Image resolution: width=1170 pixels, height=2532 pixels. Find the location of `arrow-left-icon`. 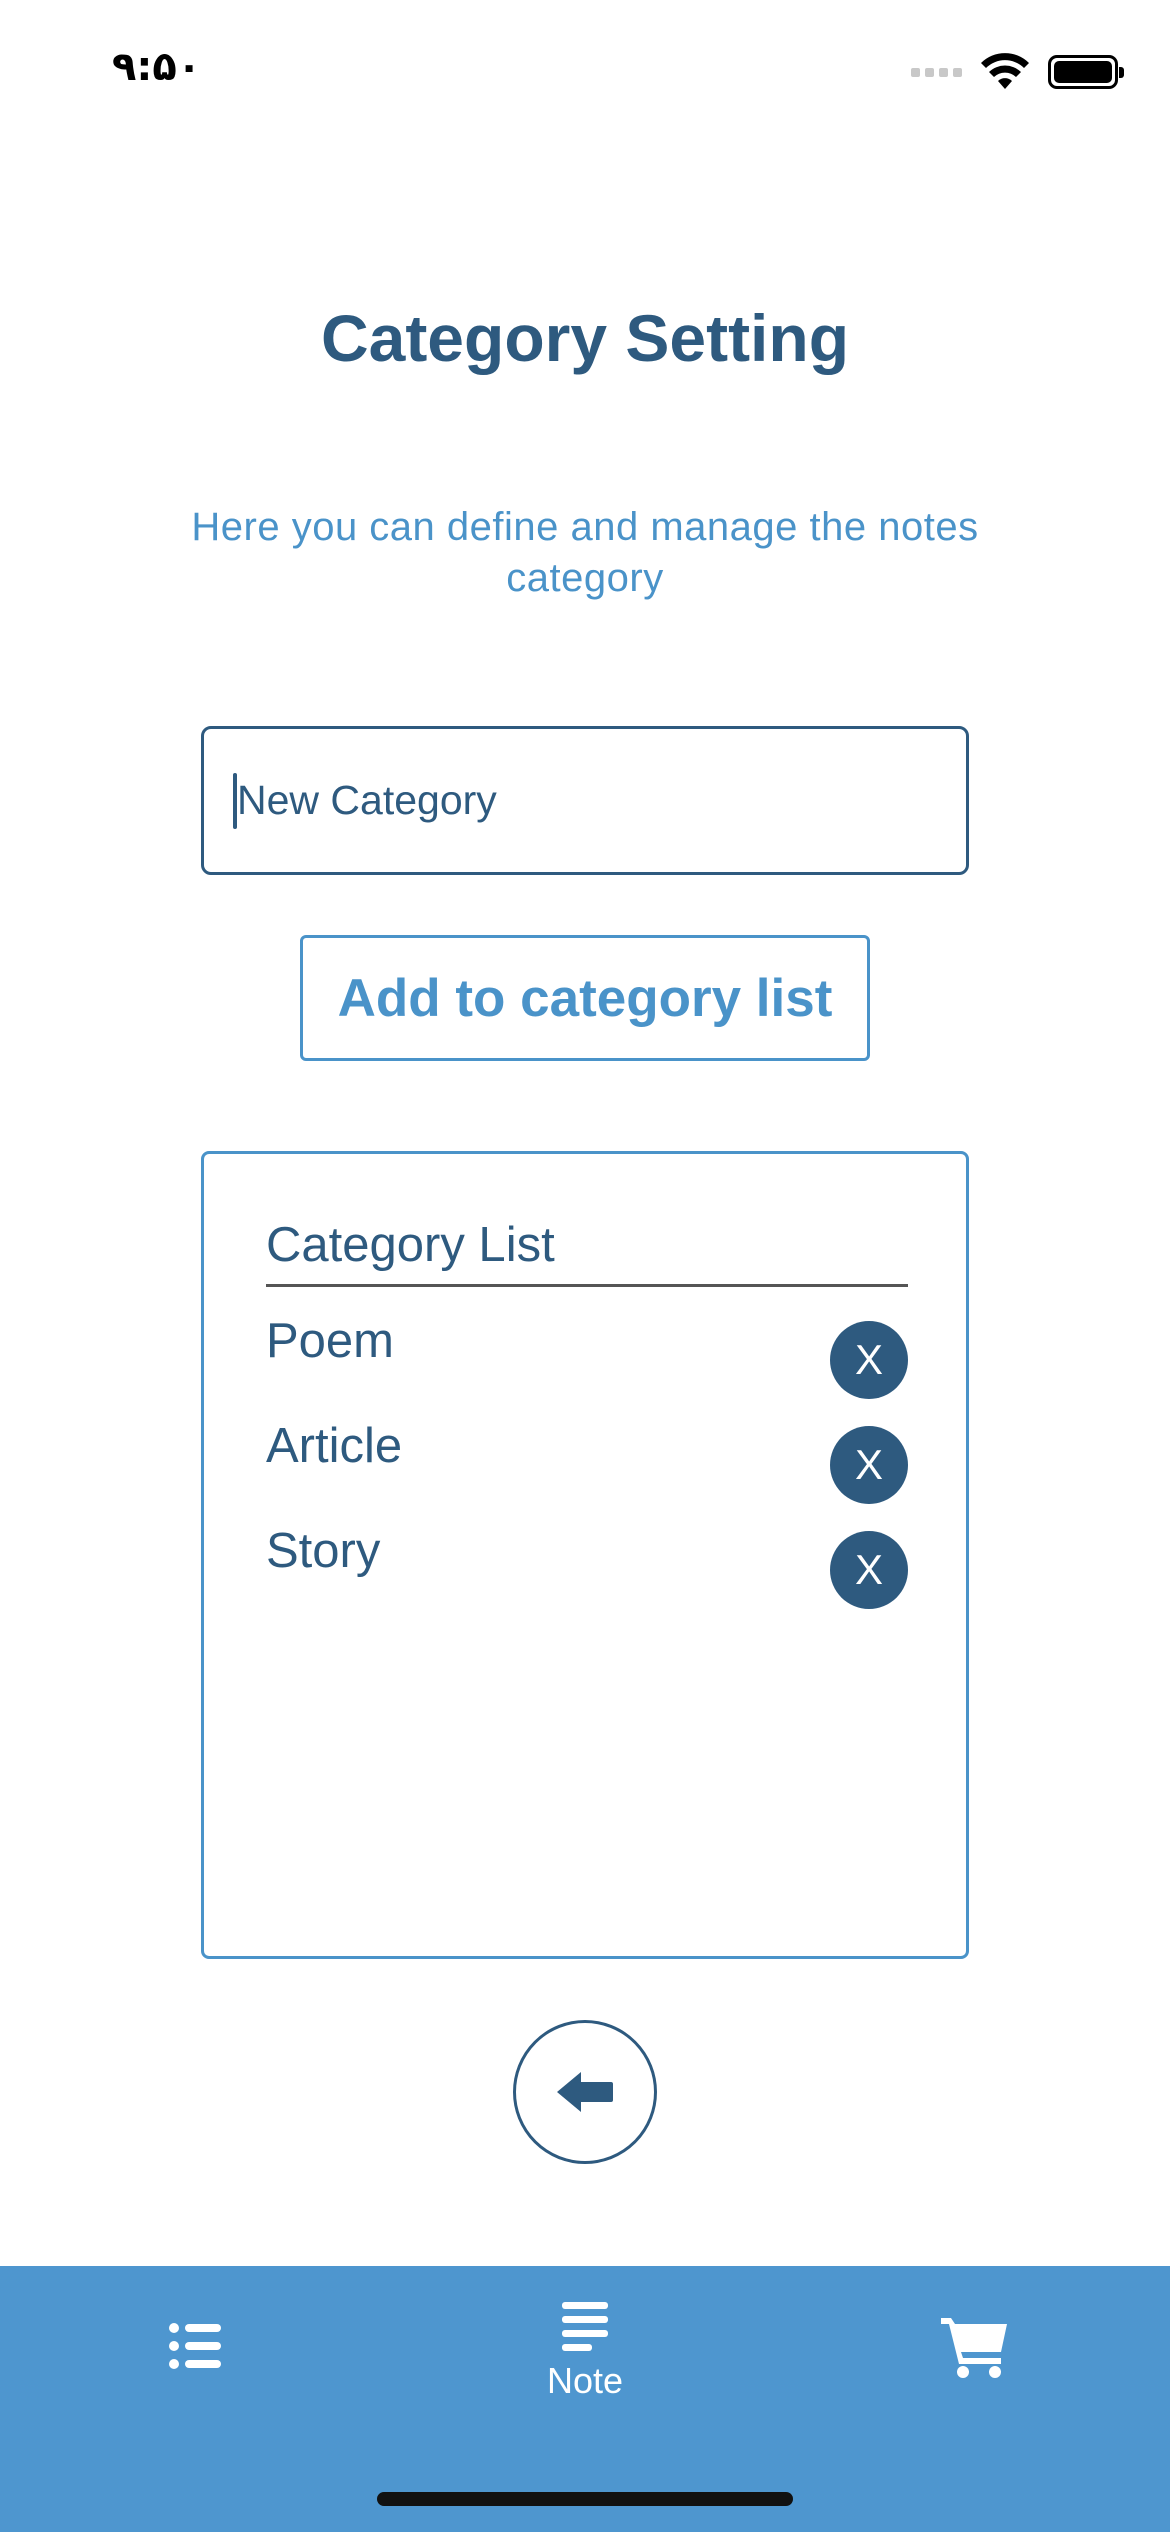

arrow-left-icon is located at coordinates (585, 2092).